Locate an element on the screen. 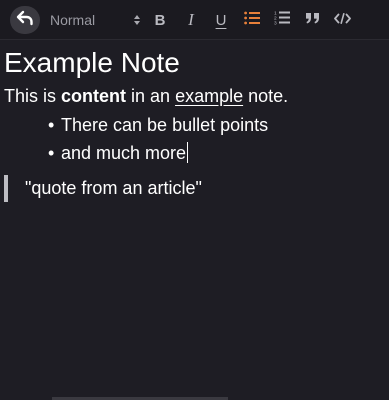  undo-arrow-icon is located at coordinates (25, 20).